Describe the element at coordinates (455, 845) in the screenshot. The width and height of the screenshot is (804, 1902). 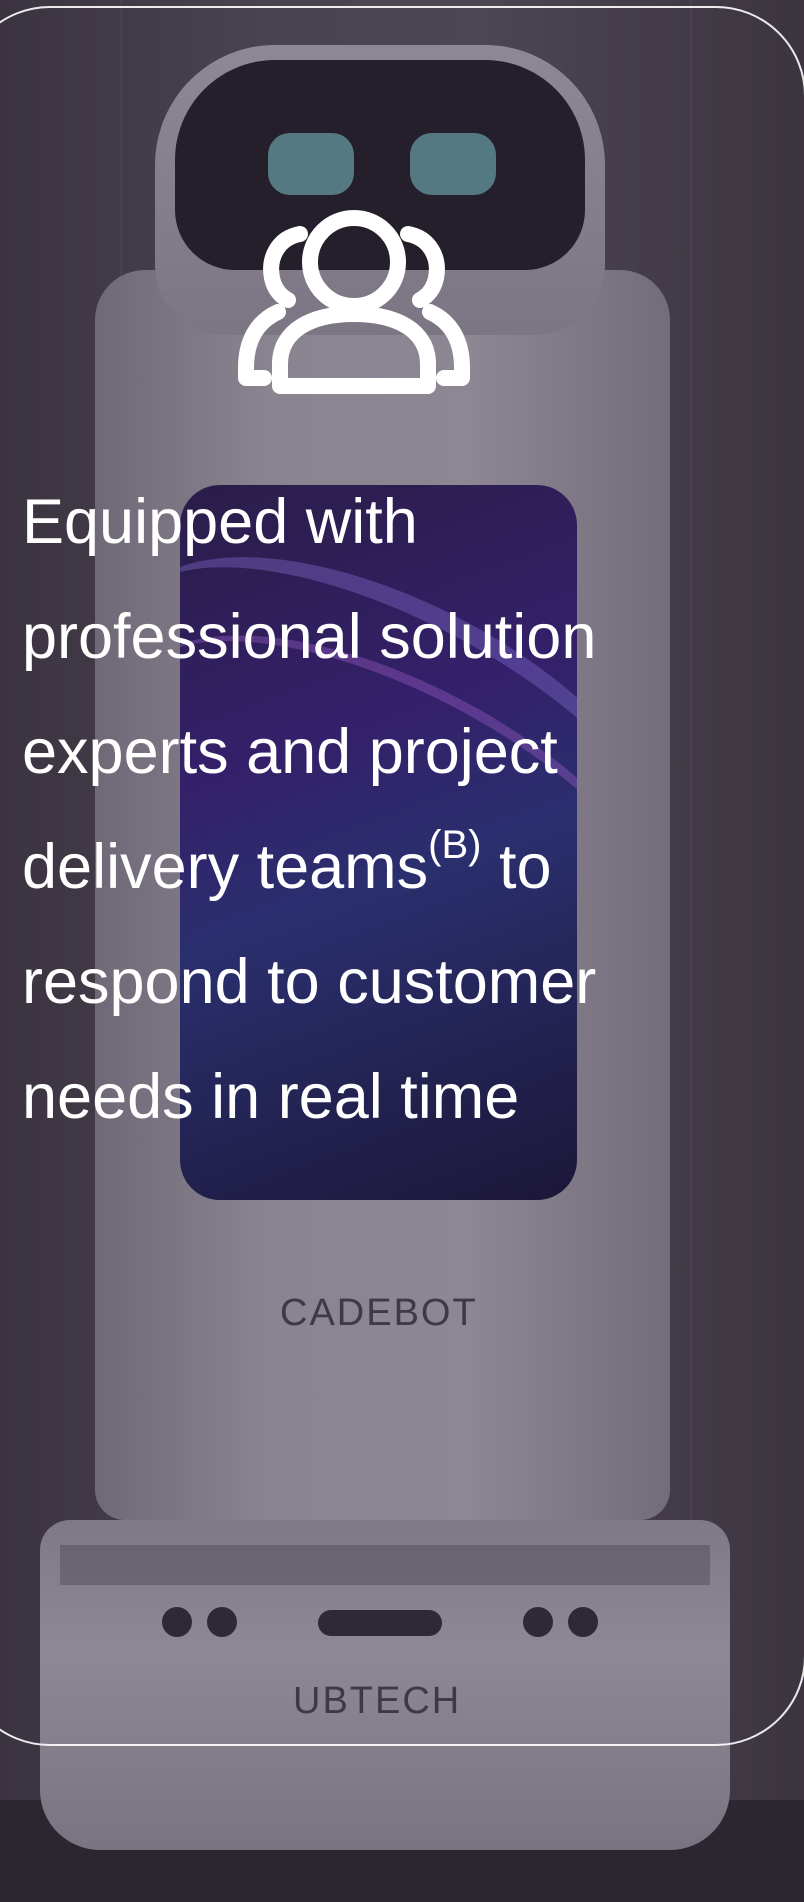
I see `footnote-marker: (B)` at that location.